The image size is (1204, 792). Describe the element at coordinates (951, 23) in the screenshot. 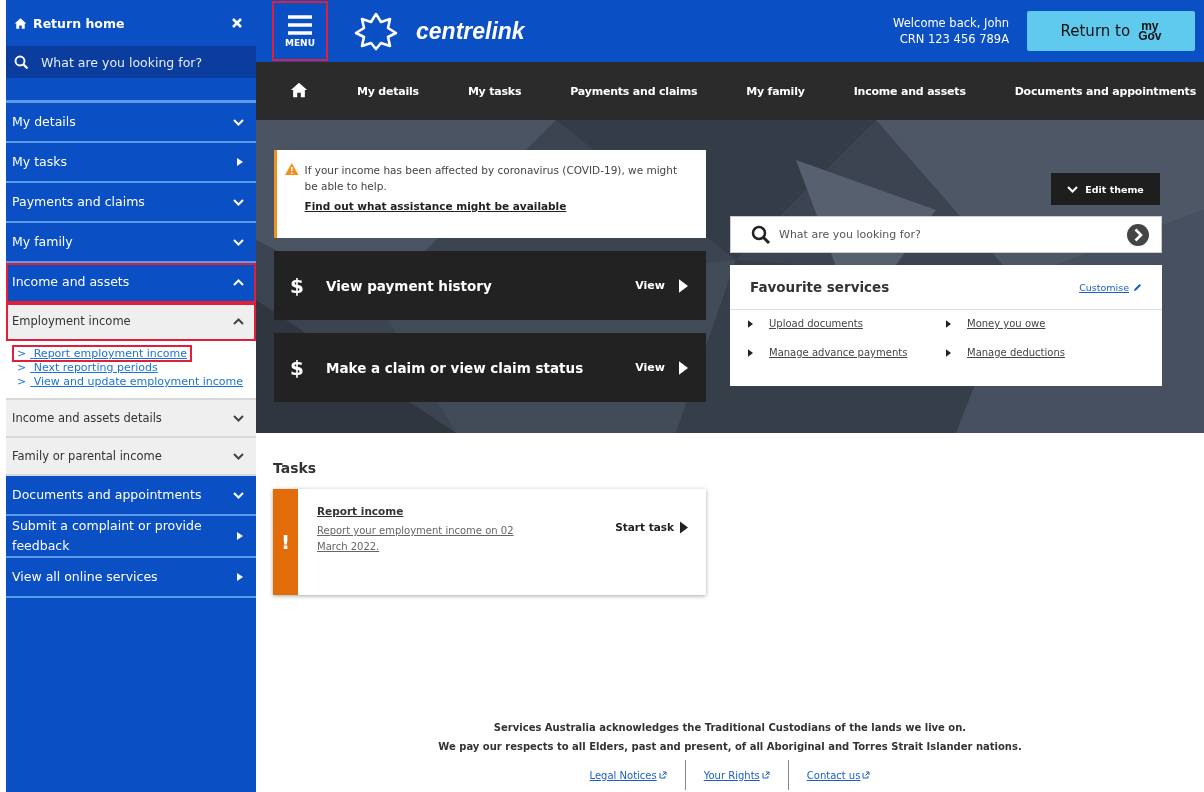

I see `welcome-text: Welcome back, John` at that location.